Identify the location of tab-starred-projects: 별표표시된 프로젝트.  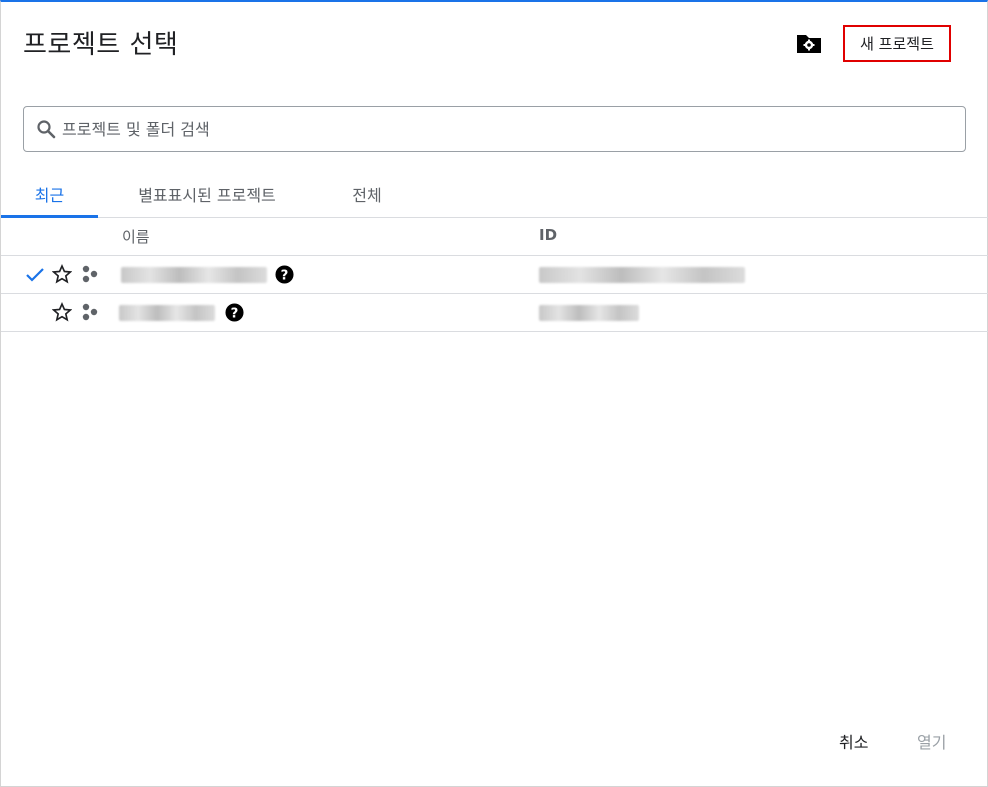
(207, 193).